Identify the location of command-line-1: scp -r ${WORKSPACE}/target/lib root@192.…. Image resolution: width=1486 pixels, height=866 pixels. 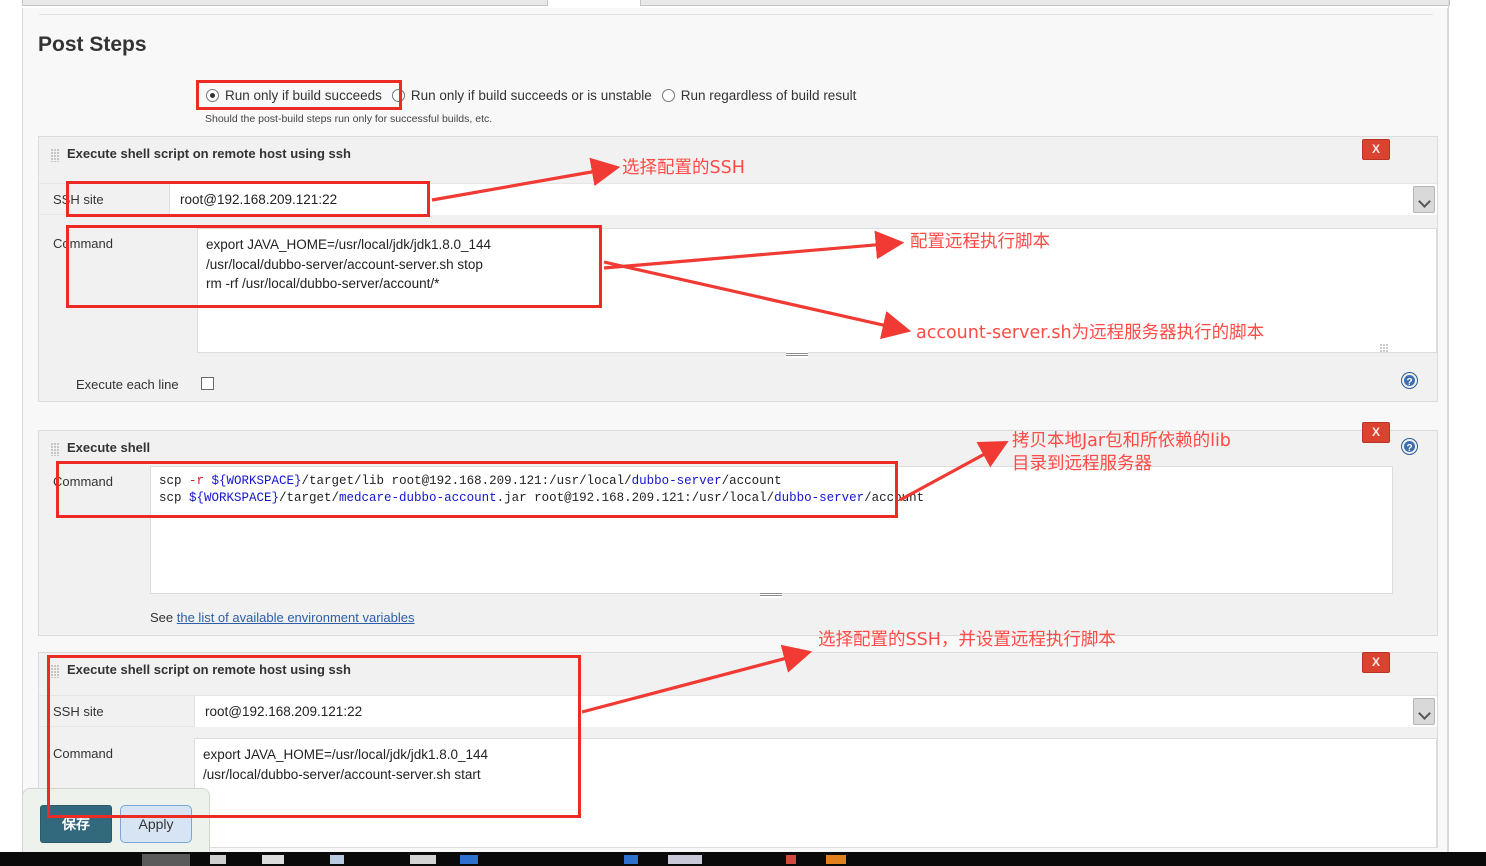
(470, 481).